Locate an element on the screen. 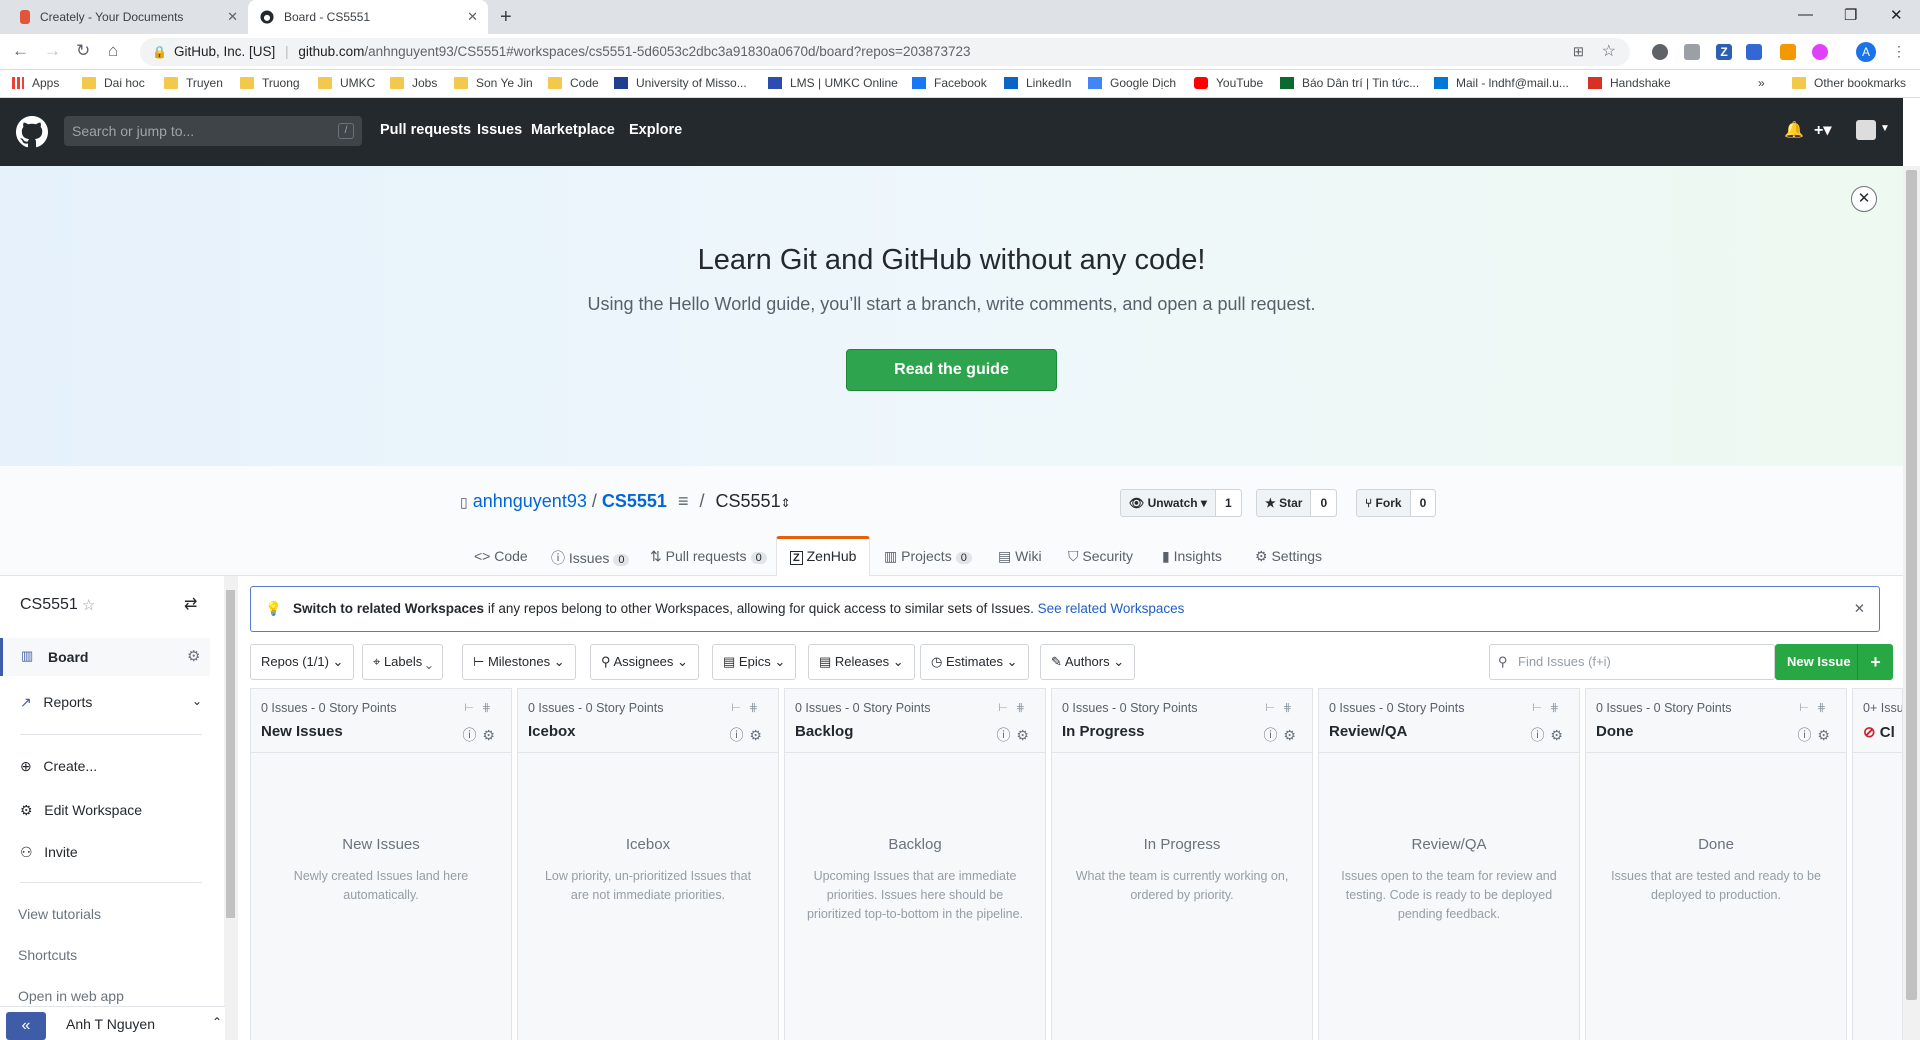 This screenshot has height=1040, width=1920. star-count: 0 is located at coordinates (1324, 503).